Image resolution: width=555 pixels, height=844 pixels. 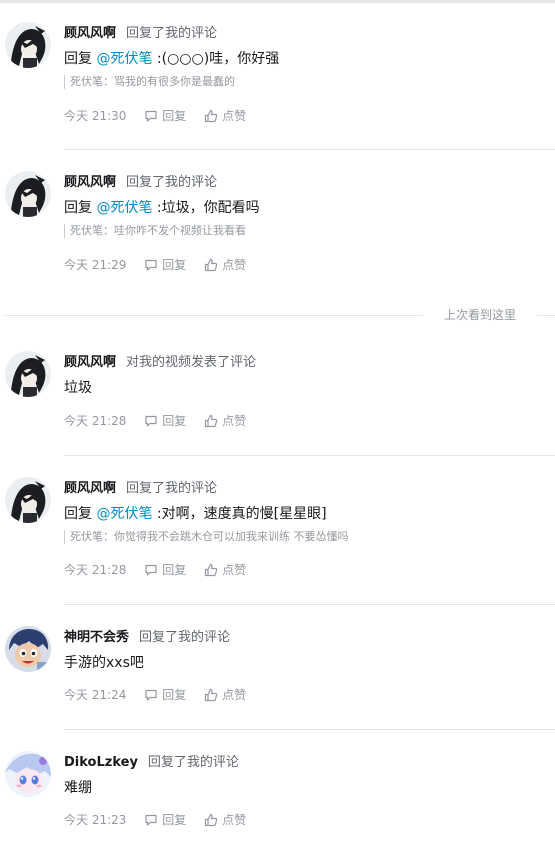 What do you see at coordinates (95, 115) in the screenshot?
I see `timestamp: 今天 21:30` at bounding box center [95, 115].